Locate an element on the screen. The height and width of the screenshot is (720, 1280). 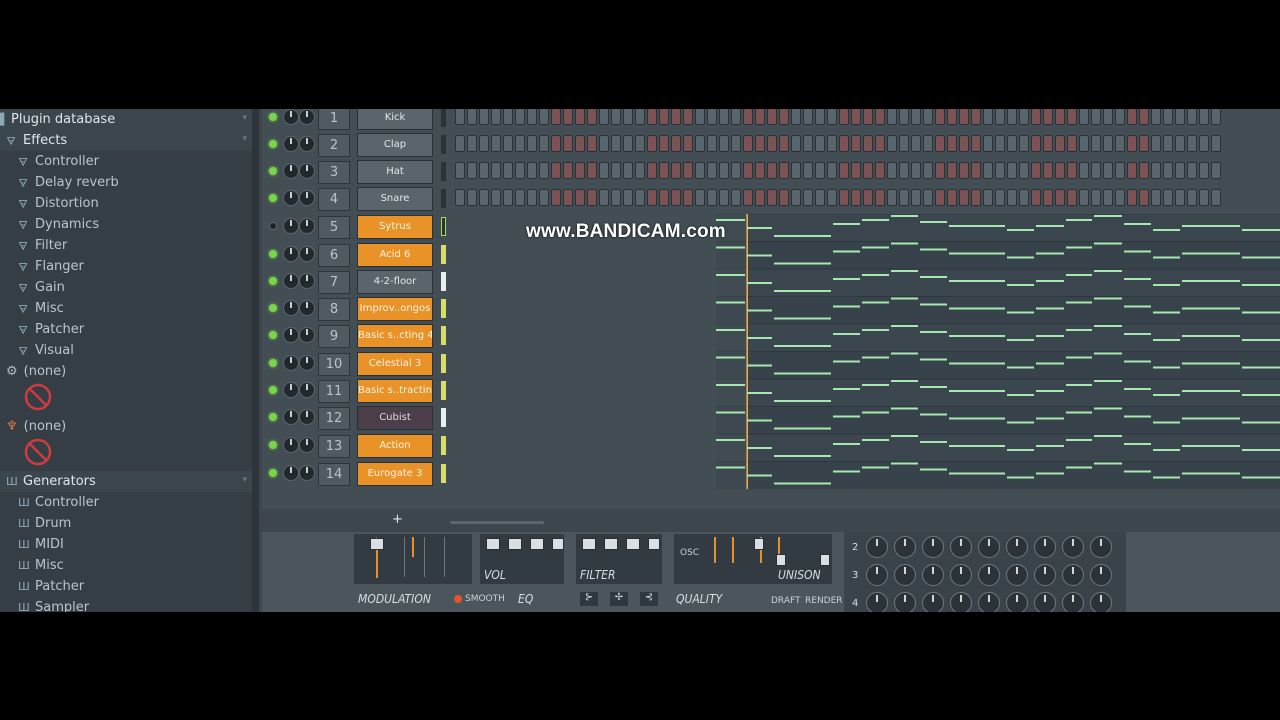
mixer-track-number: 12 is located at coordinates (334, 418).